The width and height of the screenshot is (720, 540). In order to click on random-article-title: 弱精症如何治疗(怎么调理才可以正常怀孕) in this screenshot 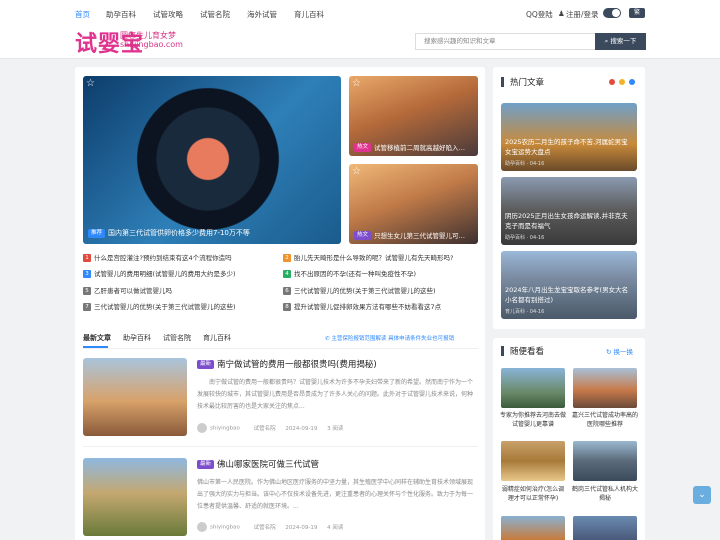, I will do `click(533, 494)`.